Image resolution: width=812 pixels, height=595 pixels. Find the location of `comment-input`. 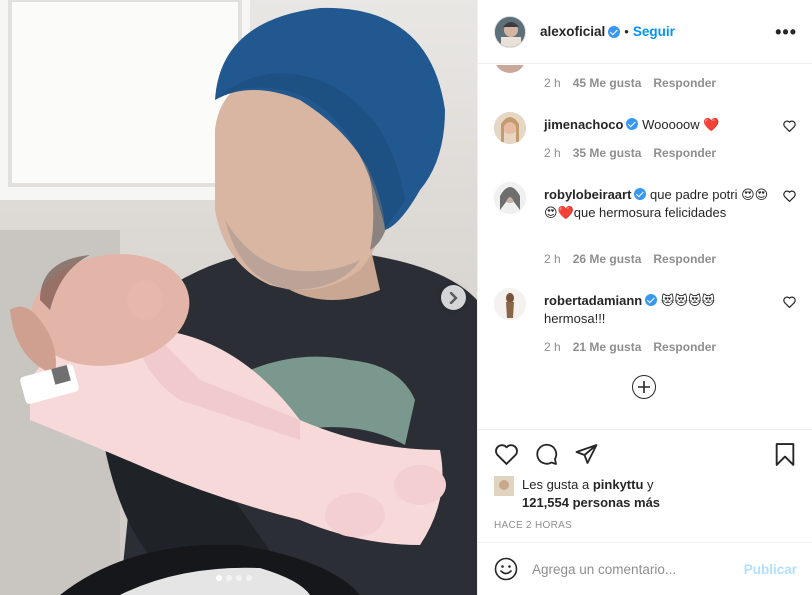

comment-input is located at coordinates (632, 569).